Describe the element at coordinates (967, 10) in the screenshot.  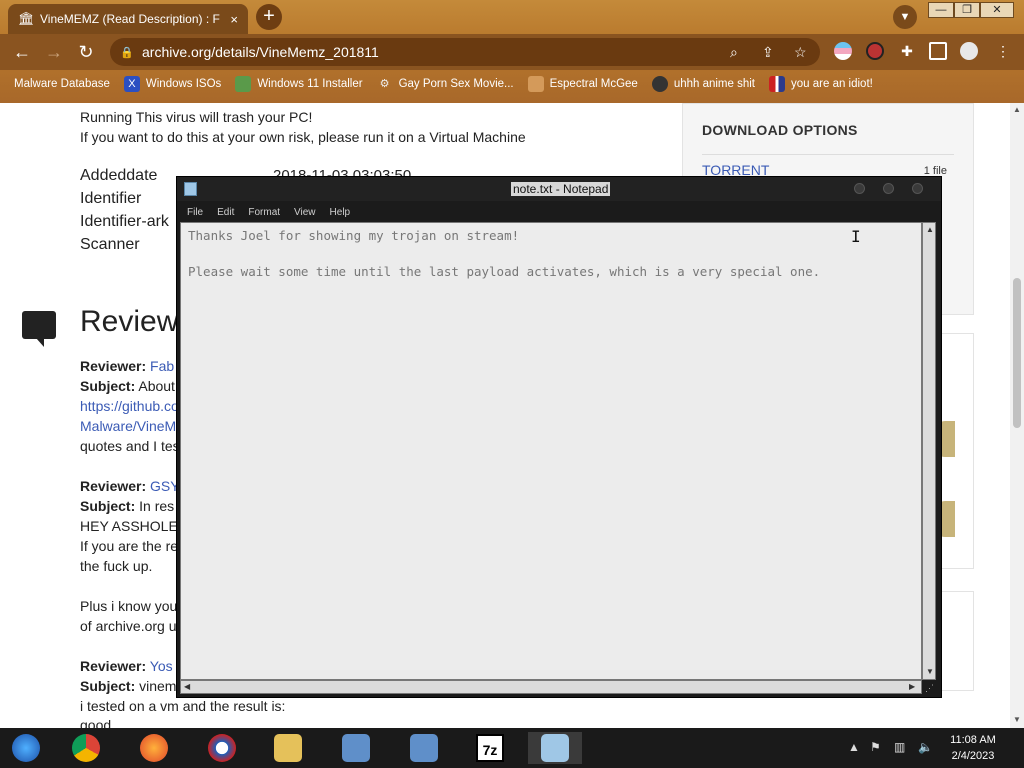
I see `maximize-button: ❐` at that location.